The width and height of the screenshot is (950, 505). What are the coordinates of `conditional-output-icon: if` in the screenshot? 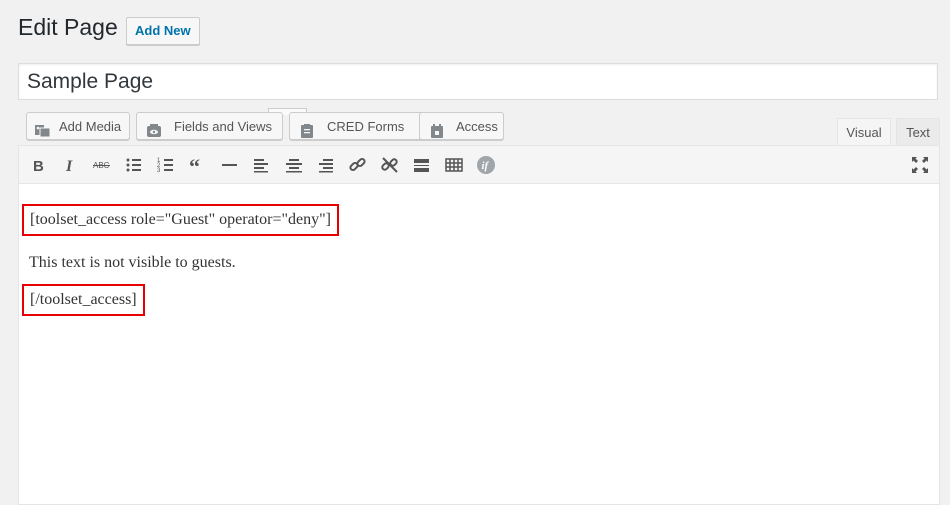 It's located at (486, 165).